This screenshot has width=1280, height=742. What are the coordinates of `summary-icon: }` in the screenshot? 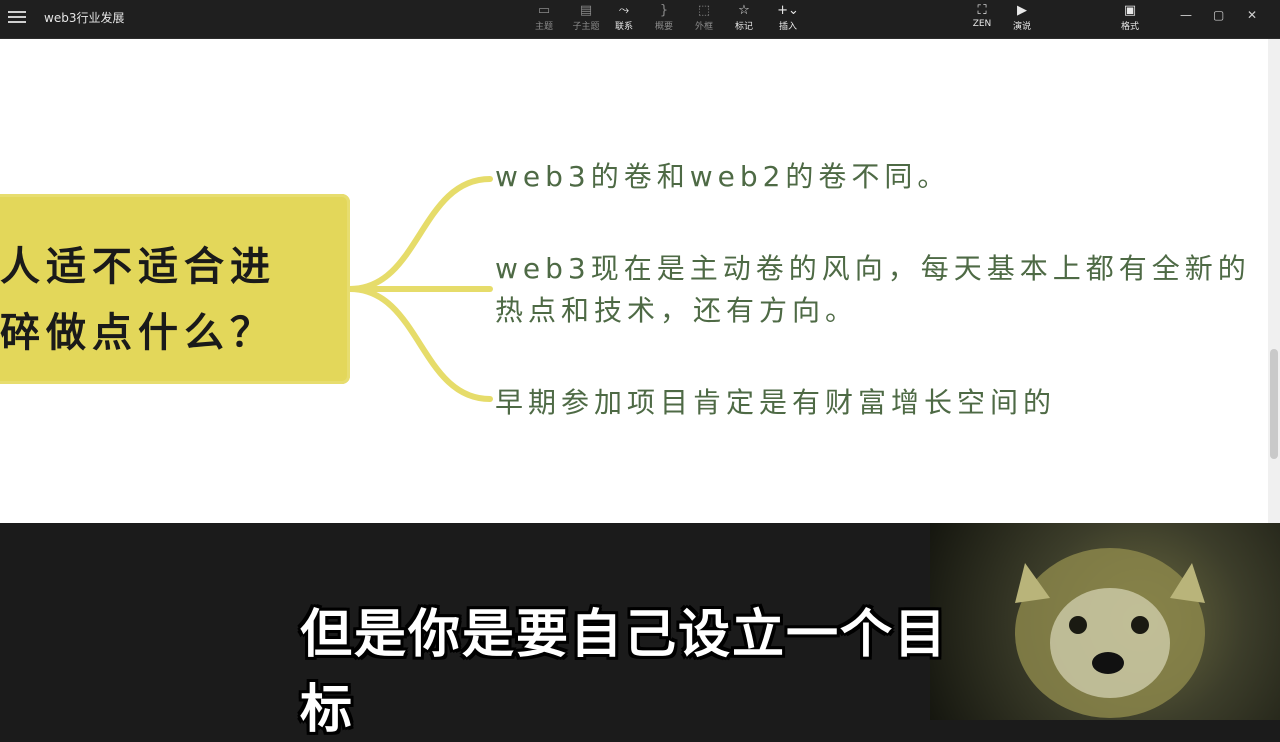 It's located at (664, 10).